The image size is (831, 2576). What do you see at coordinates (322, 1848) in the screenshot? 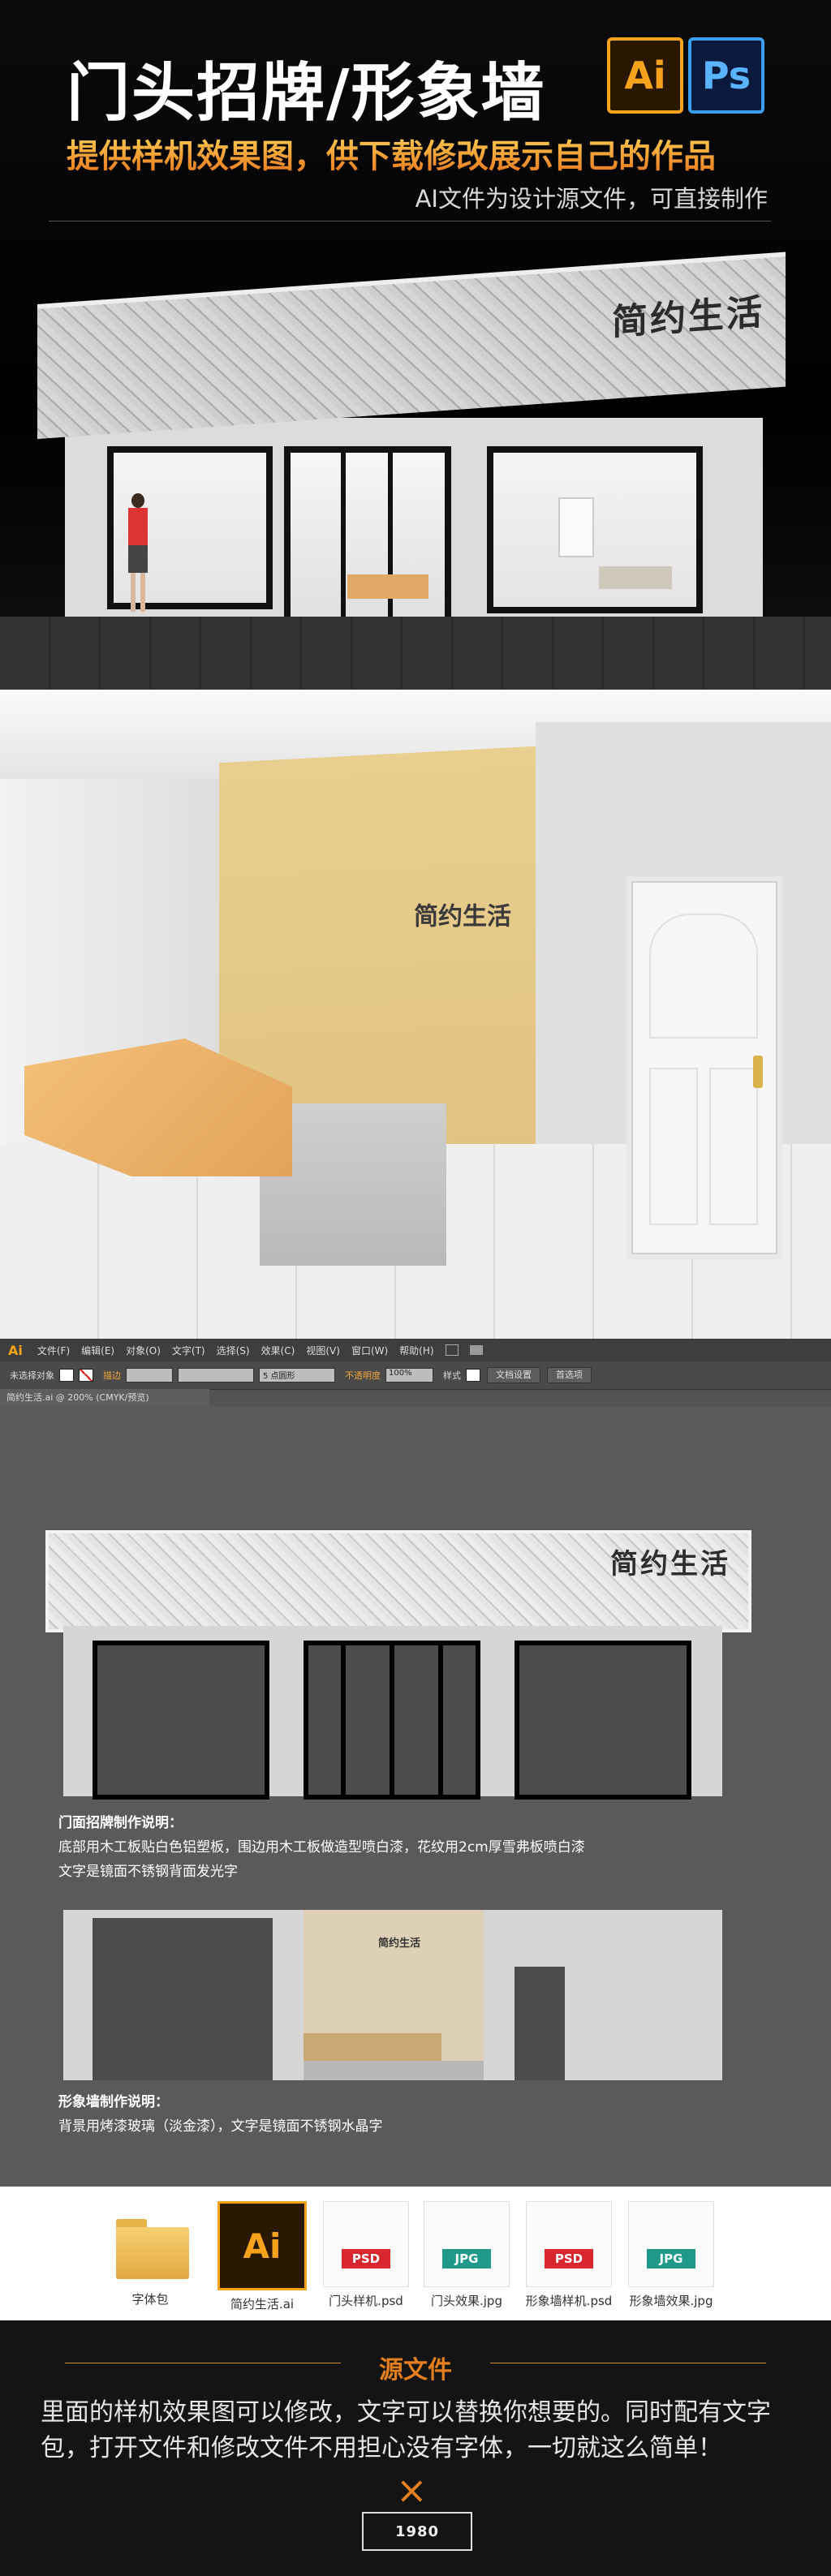
I see `facade-spec-line-1: 底部用木工板贴白色铝塑板，围边用木工板做造型喷白漆，花纹用2cm厚雪弗板喷白漆` at bounding box center [322, 1848].